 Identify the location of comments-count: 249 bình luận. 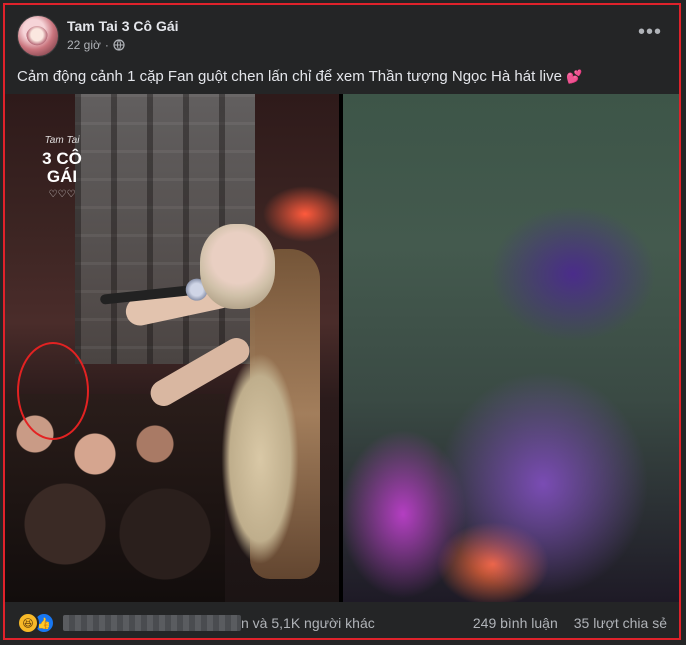
(515, 623).